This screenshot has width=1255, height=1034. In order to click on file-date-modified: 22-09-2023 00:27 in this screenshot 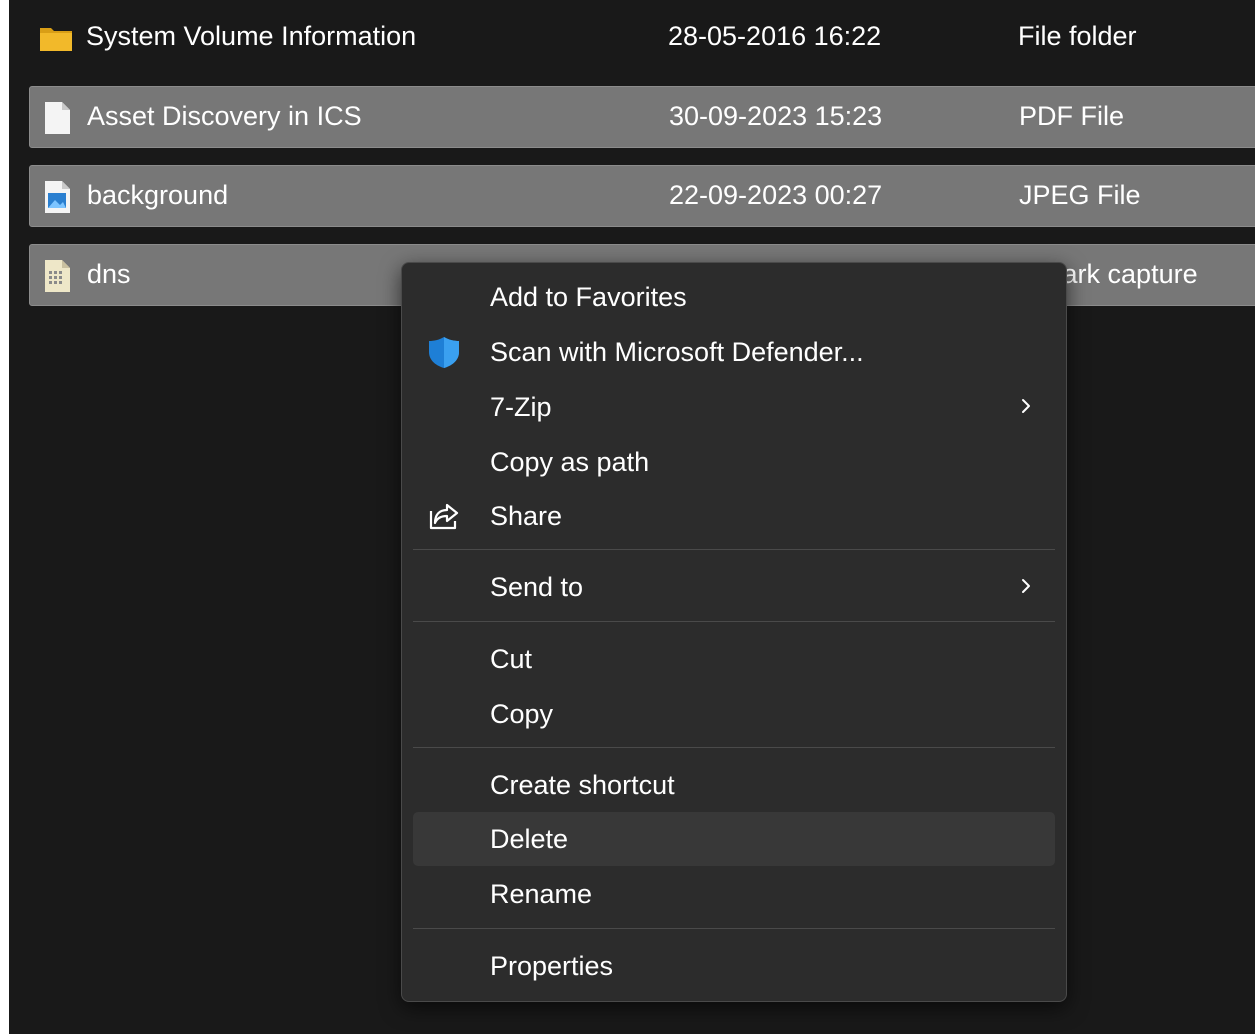, I will do `click(776, 195)`.